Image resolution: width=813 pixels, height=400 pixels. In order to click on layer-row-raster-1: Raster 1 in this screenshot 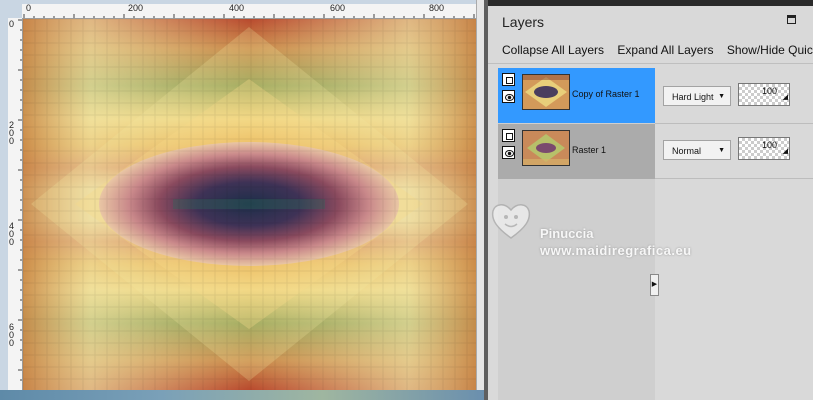, I will do `click(576, 151)`.